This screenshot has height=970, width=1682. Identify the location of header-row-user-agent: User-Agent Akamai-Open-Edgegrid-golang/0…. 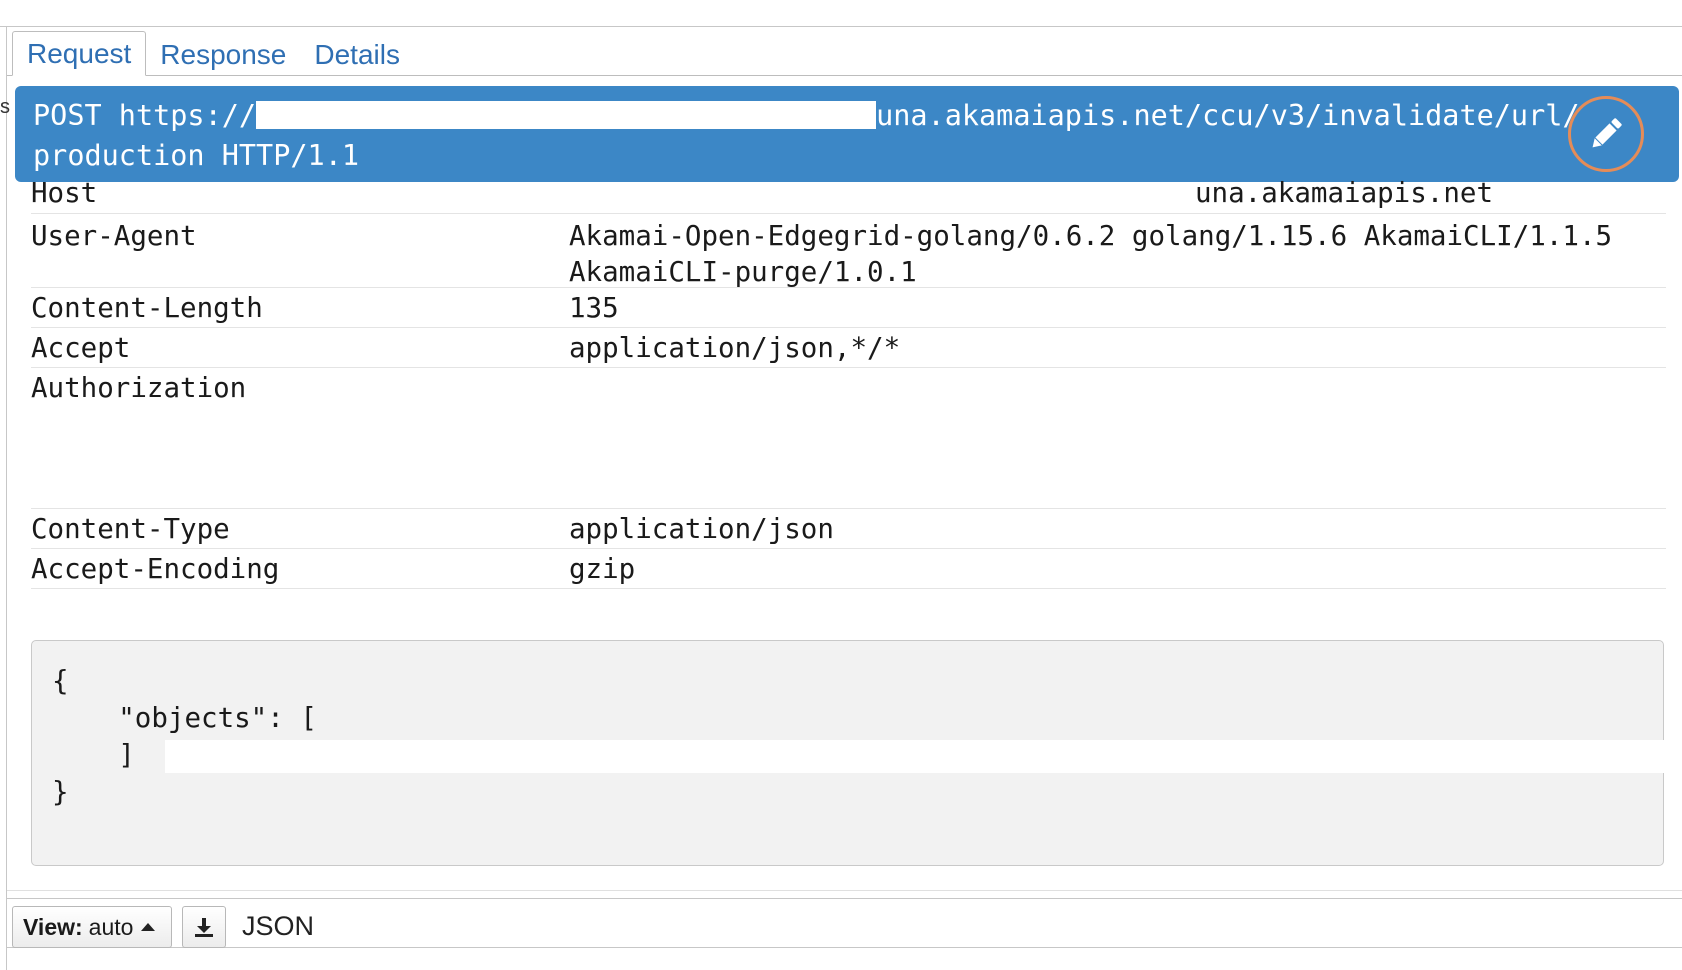
(848, 251).